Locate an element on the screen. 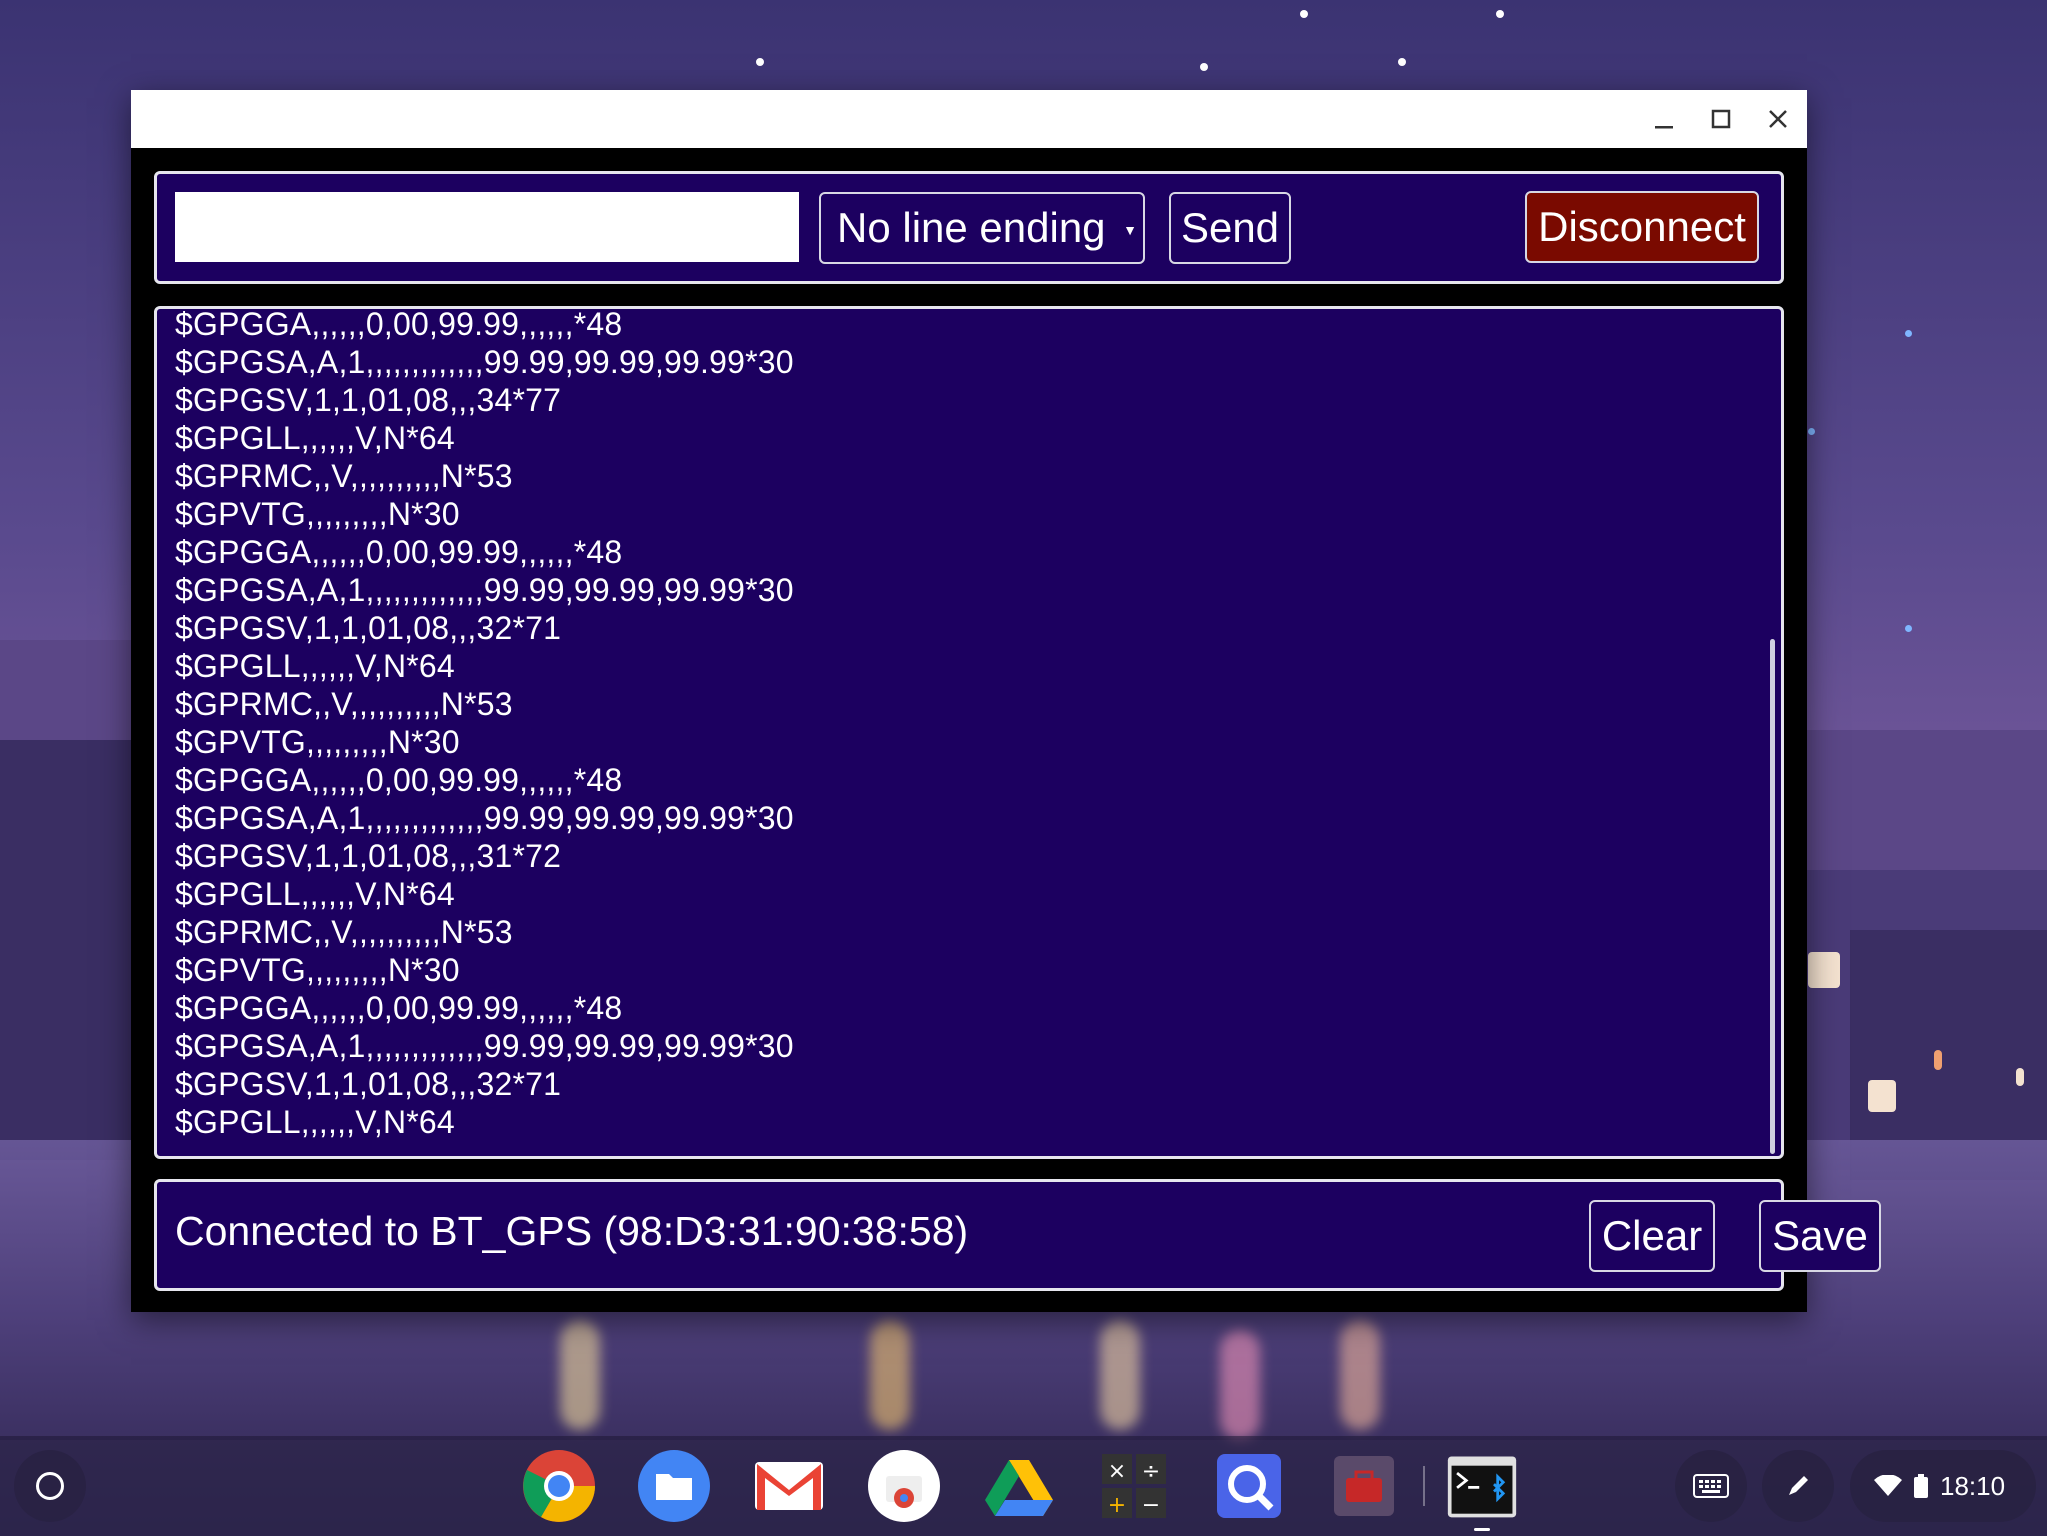 The height and width of the screenshot is (1536, 2047). drive-icon is located at coordinates (1019, 1486).